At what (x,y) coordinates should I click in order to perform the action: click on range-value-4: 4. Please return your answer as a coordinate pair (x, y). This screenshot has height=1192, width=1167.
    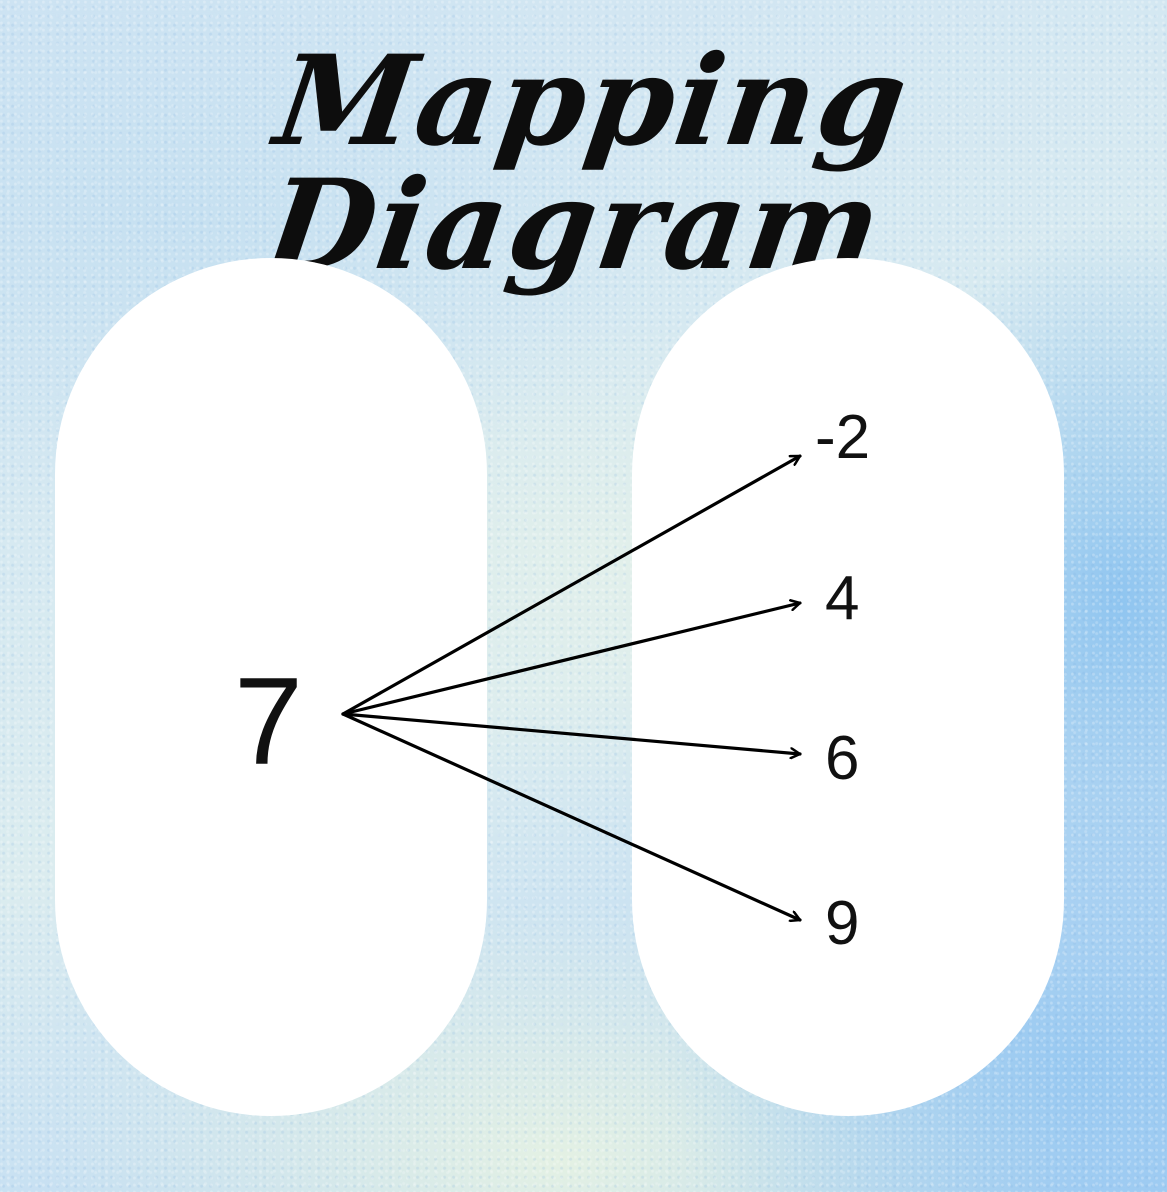
    Looking at the image, I should click on (842, 598).